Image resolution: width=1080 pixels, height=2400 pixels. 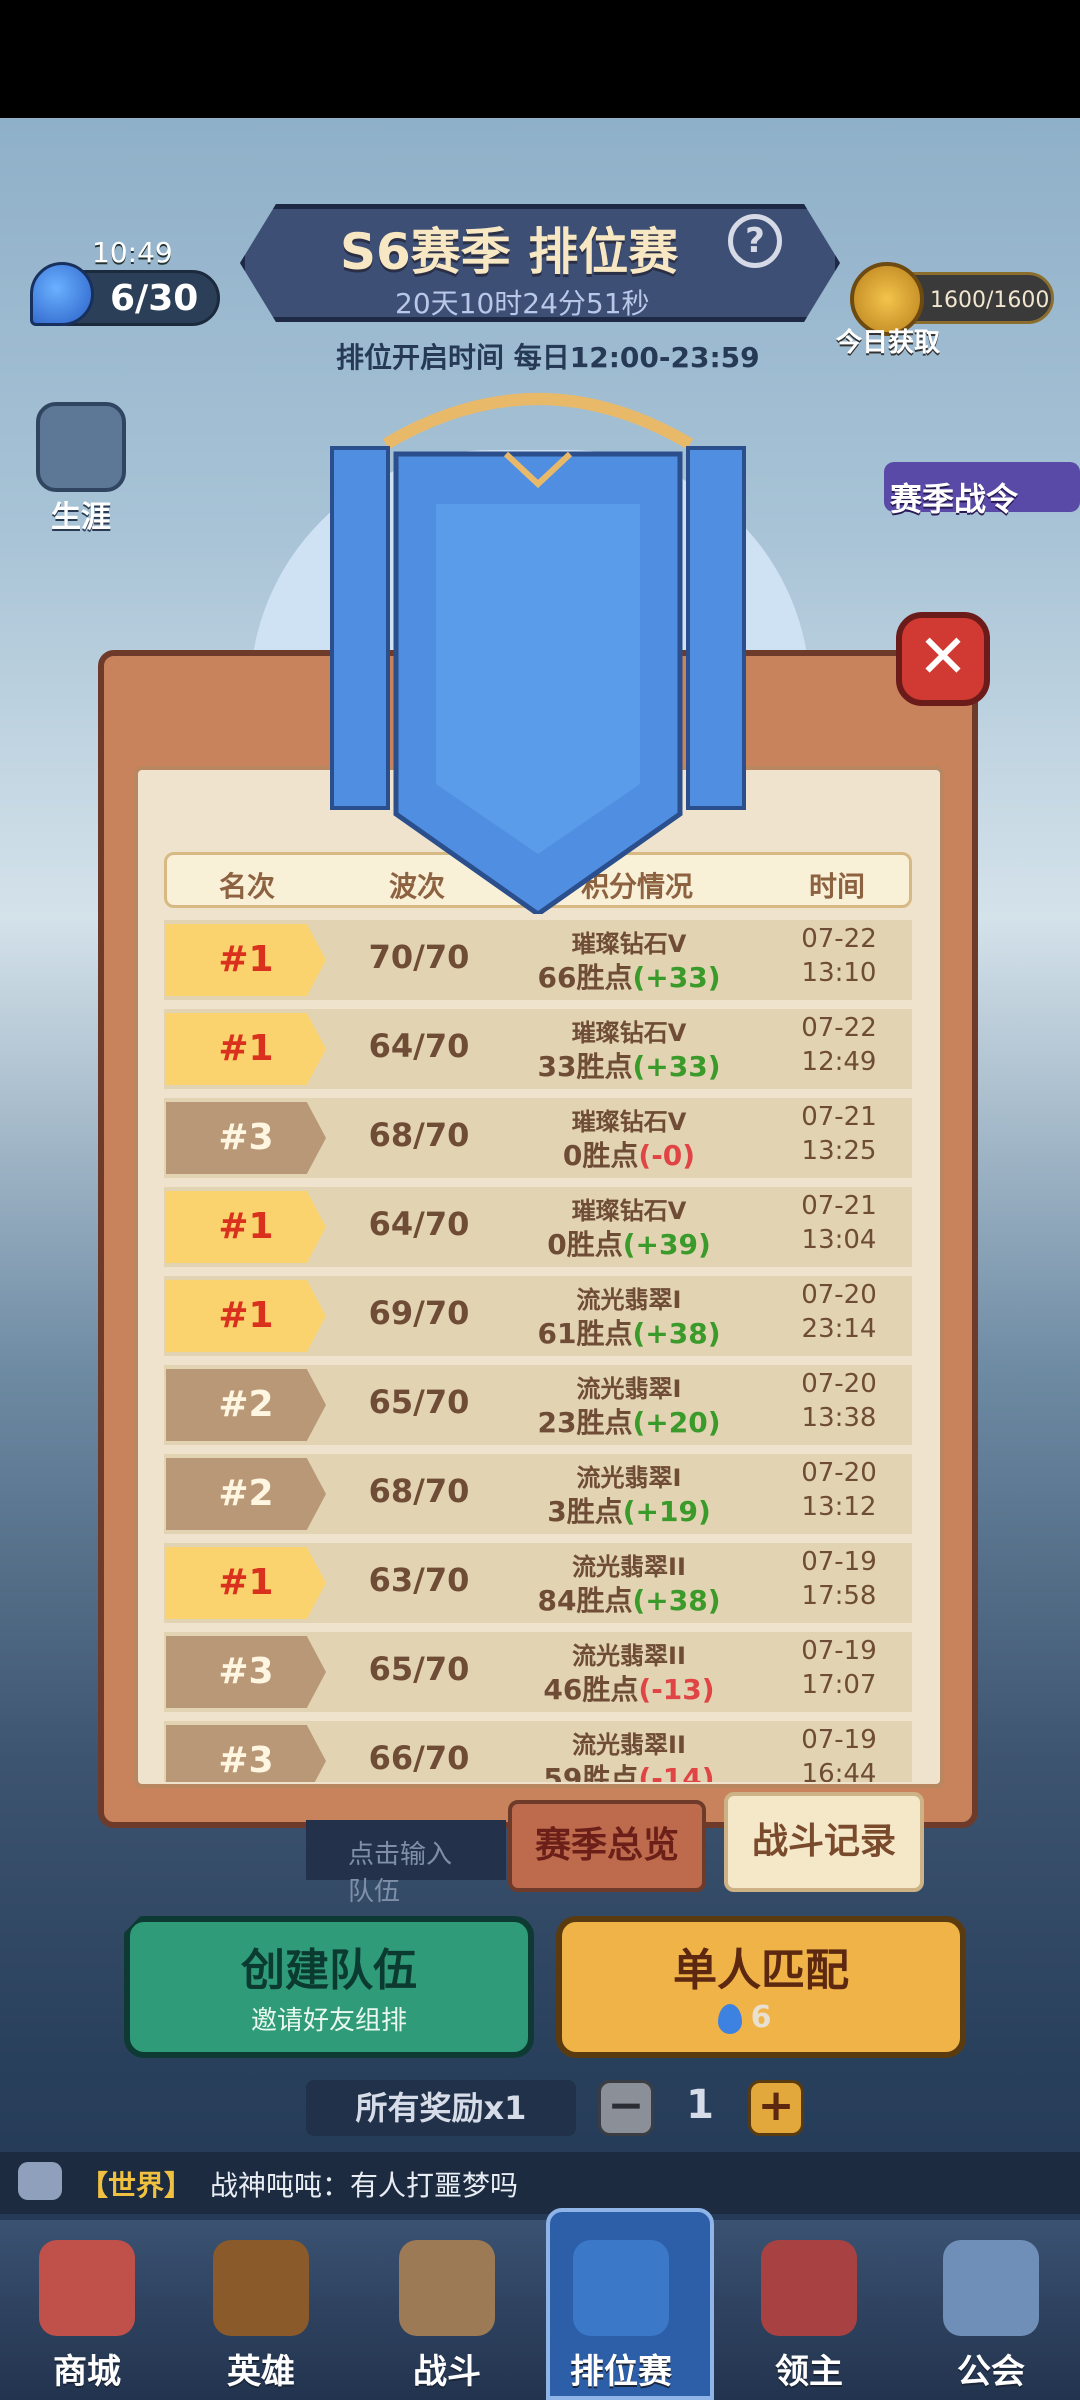 I want to click on season-countdown: 20天10时24分51秒, so click(x=522, y=303).